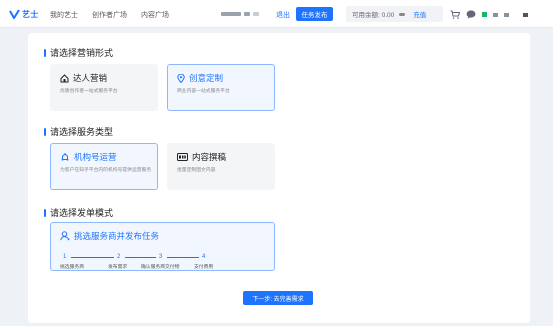 This screenshot has width=553, height=326. What do you see at coordinates (95, 157) in the screenshot?
I see `option-title: 机构号运营` at bounding box center [95, 157].